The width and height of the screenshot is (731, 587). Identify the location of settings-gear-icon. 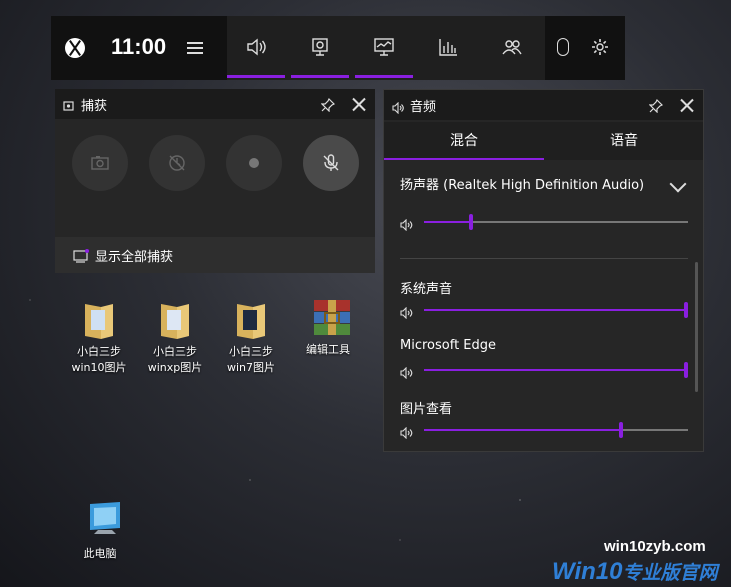
(600, 49).